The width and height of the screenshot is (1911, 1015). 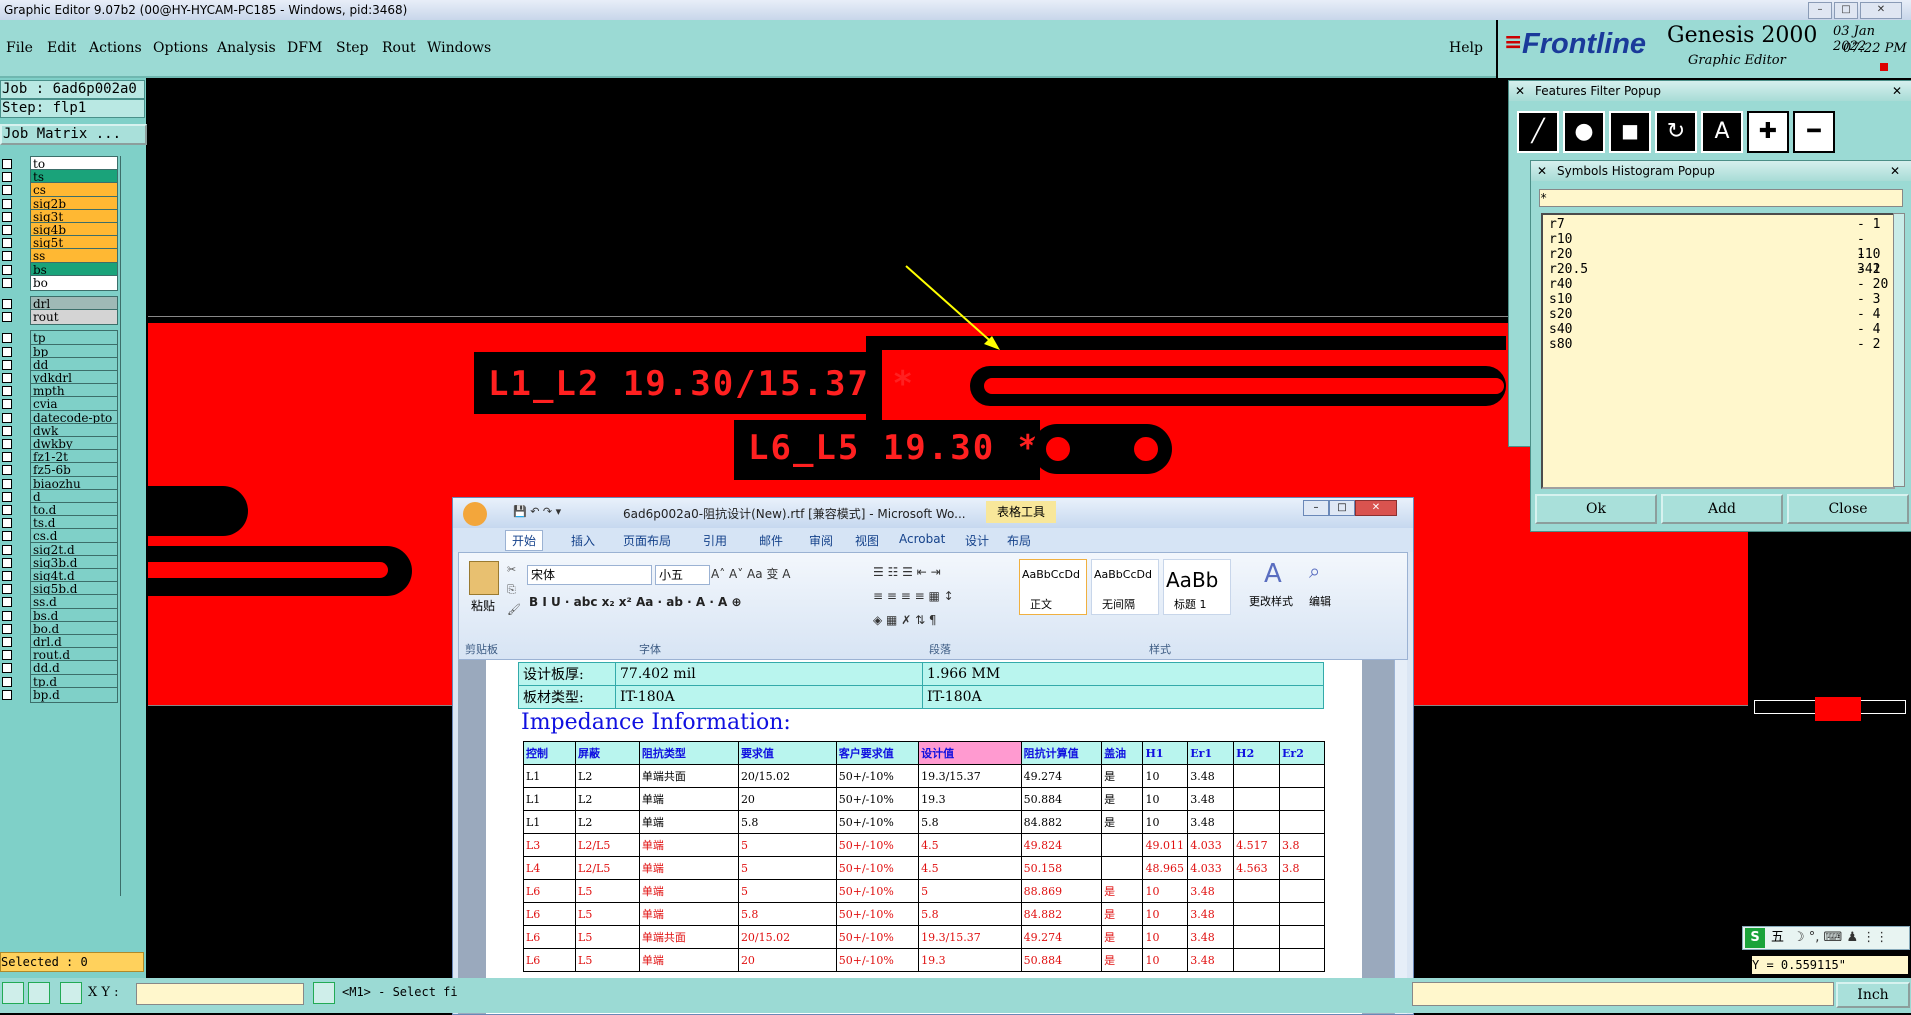 I want to click on menu-rout: Rout, so click(x=399, y=48).